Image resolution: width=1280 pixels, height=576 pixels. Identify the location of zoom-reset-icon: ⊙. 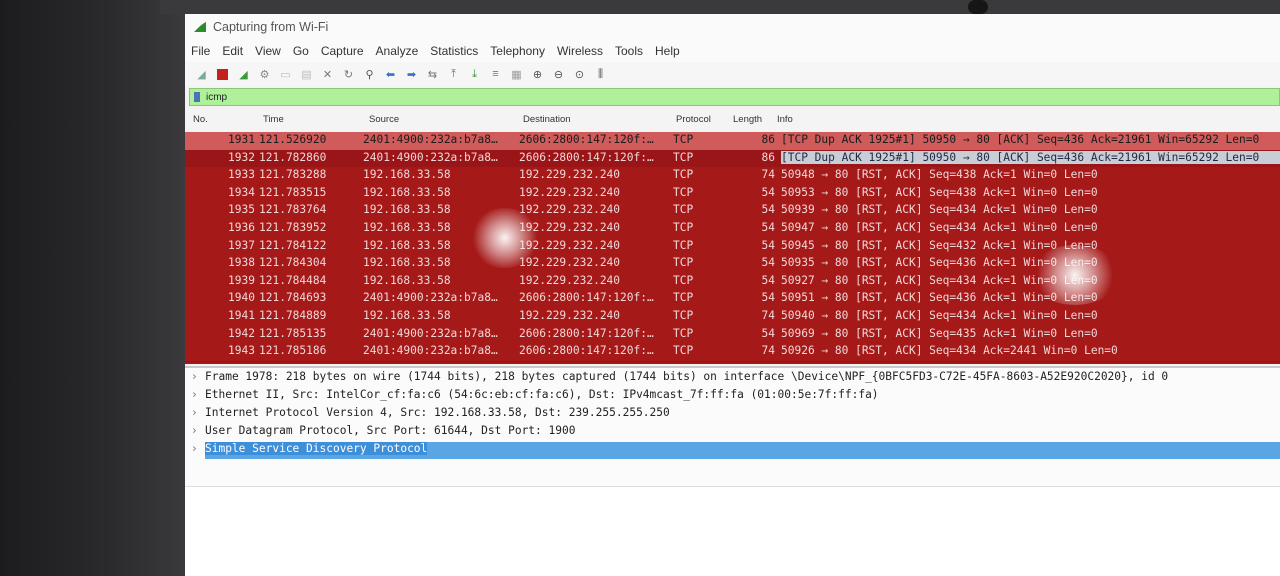
(579, 74).